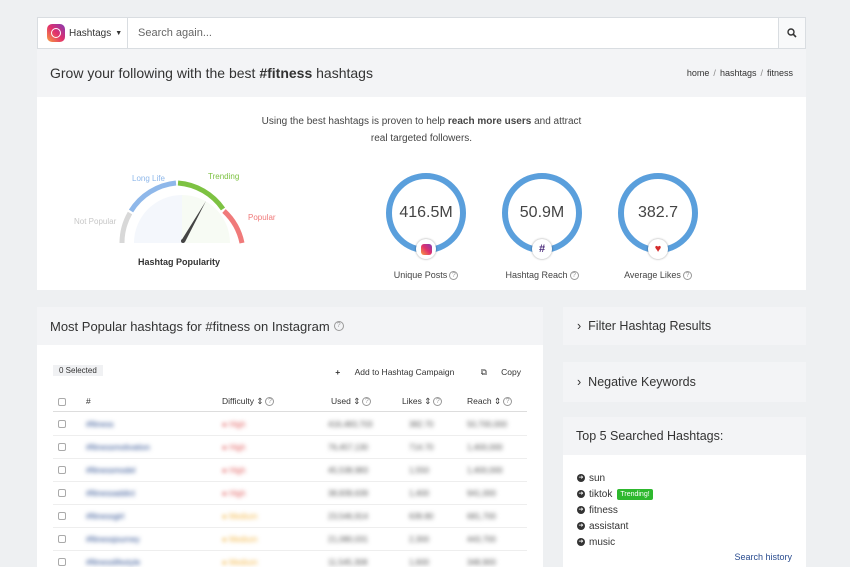 Image resolution: width=850 pixels, height=567 pixels. What do you see at coordinates (248, 401) in the screenshot?
I see `column-difficulty: Difficulty ⇕?` at bounding box center [248, 401].